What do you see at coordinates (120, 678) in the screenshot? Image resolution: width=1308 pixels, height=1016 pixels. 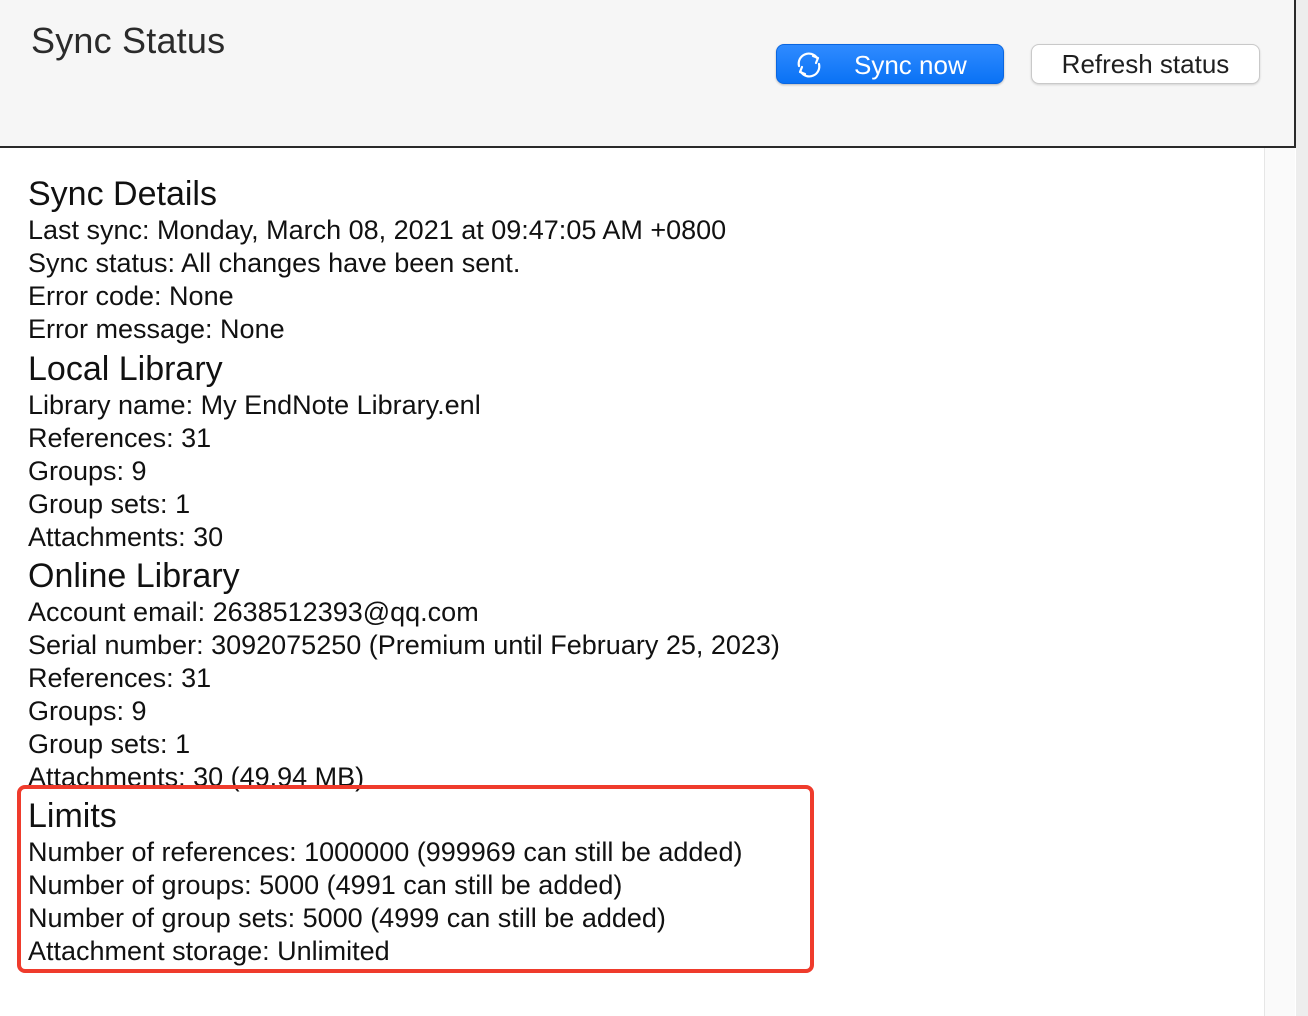 I see `online-references-text: References: 31` at bounding box center [120, 678].